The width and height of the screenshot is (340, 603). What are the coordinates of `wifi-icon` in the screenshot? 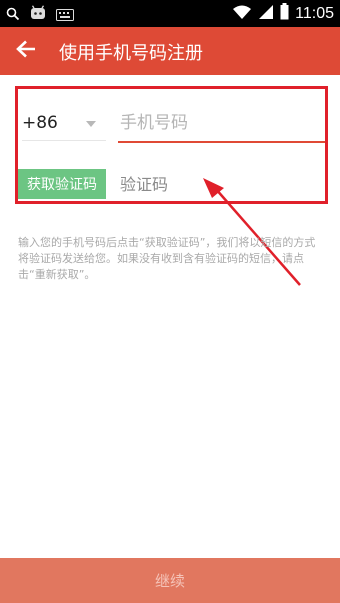 It's located at (242, 14).